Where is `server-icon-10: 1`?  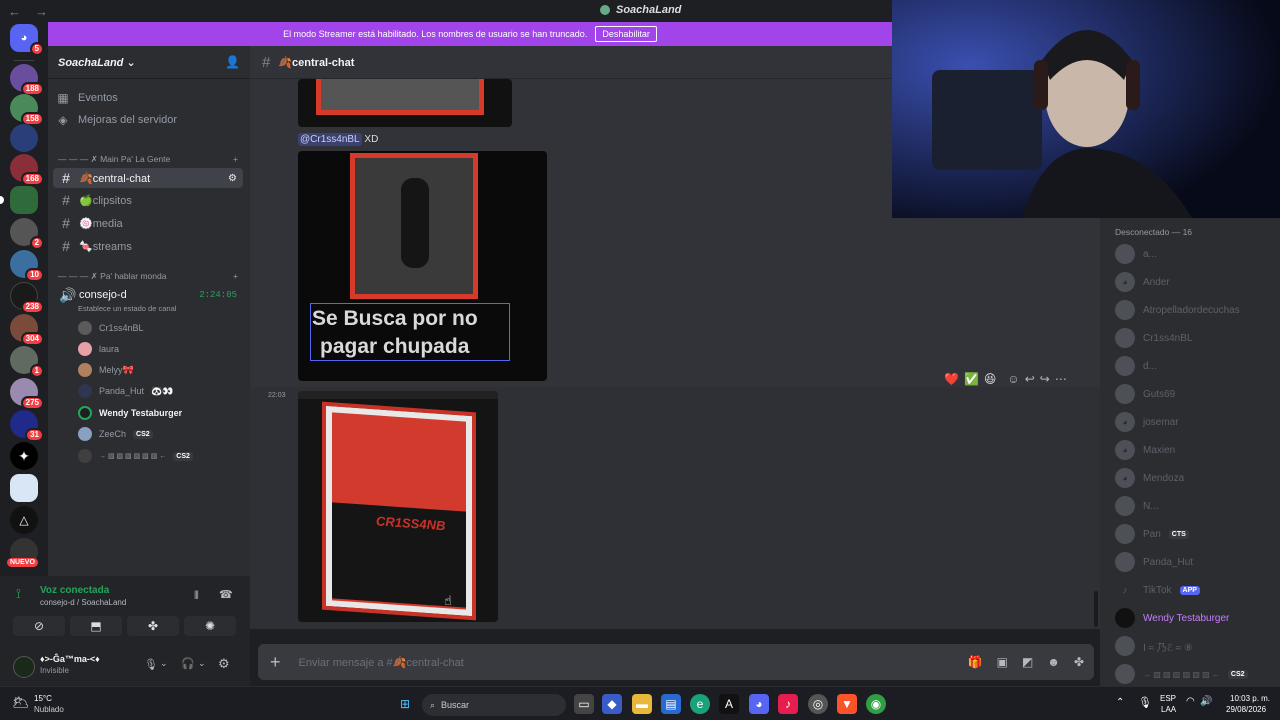 server-icon-10: 1 is located at coordinates (27, 362).